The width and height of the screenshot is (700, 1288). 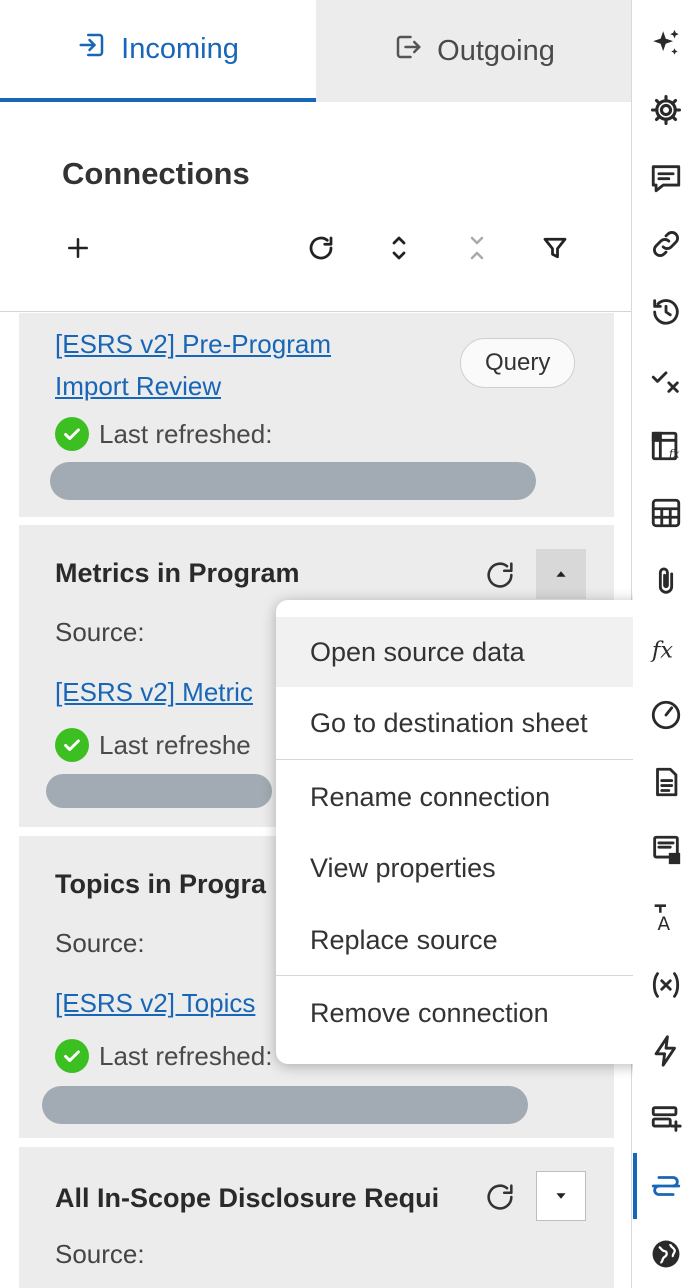 I want to click on comment-icon, so click(x=666, y=178).